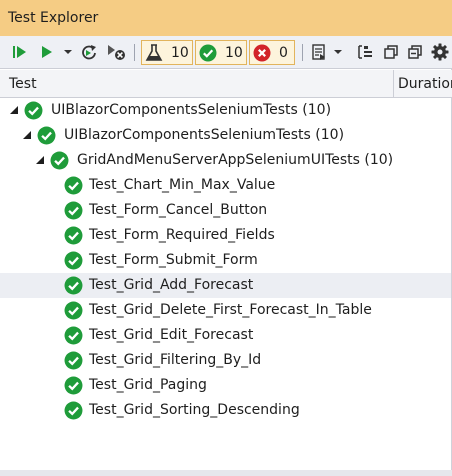 Image resolution: width=452 pixels, height=476 pixels. I want to click on test-row: Test_Chart_Min_Max_Value, so click(225, 185).